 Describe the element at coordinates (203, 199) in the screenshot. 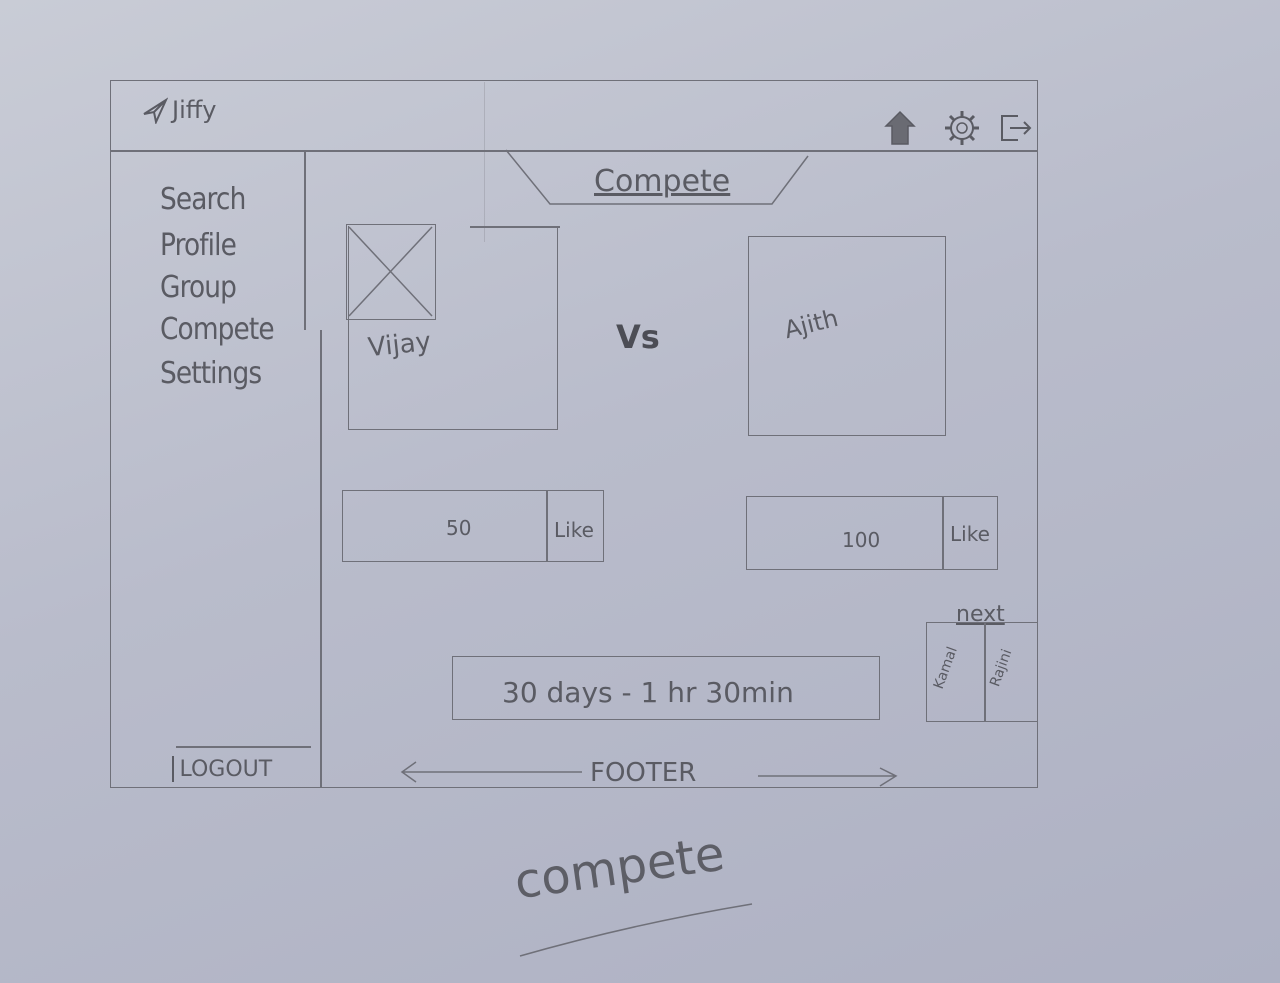

I see `sidebar-item-search: Search` at that location.